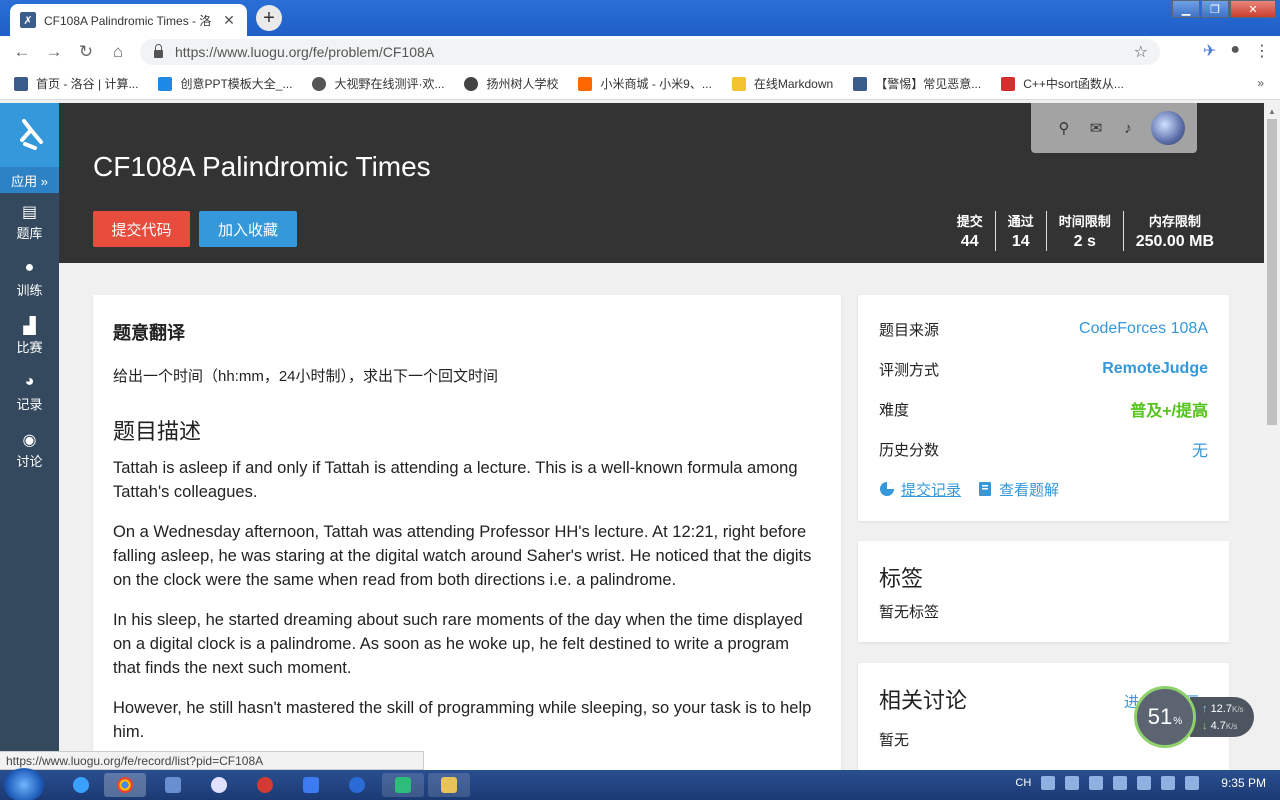 The image size is (1280, 800). What do you see at coordinates (640, 18) in the screenshot?
I see `browser-tab-bar: ✗ CF108A Palindromic Times - 洛 ✕ + ▁ ❐ ✕` at bounding box center [640, 18].